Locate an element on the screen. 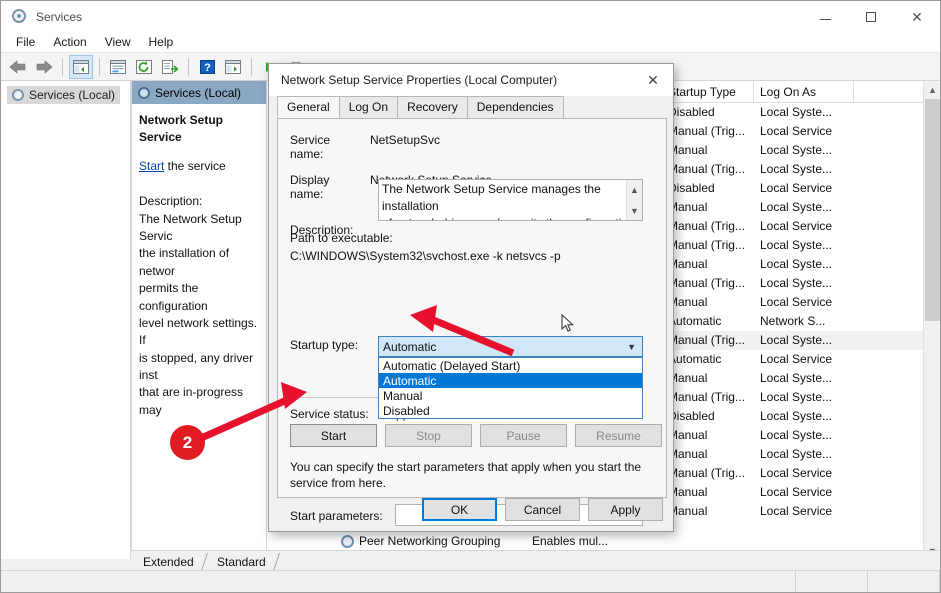 Image resolution: width=941 pixels, height=593 pixels. back-icon is located at coordinates (18, 67).